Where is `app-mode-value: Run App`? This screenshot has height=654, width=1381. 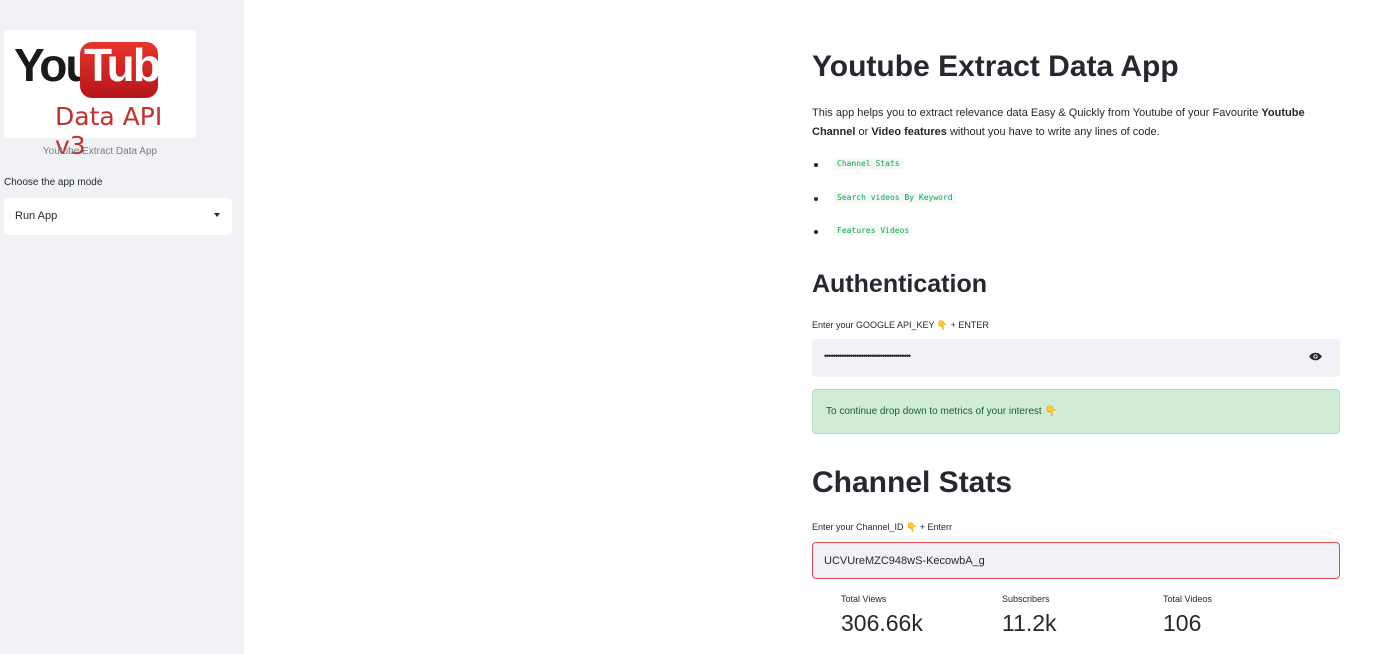 app-mode-value: Run App is located at coordinates (36, 216).